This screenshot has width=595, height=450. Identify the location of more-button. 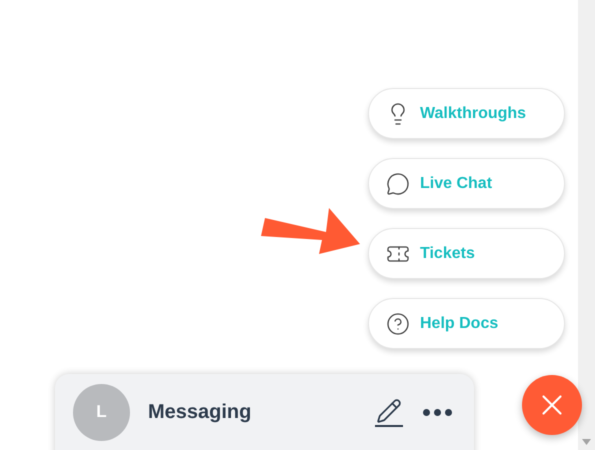
(437, 412).